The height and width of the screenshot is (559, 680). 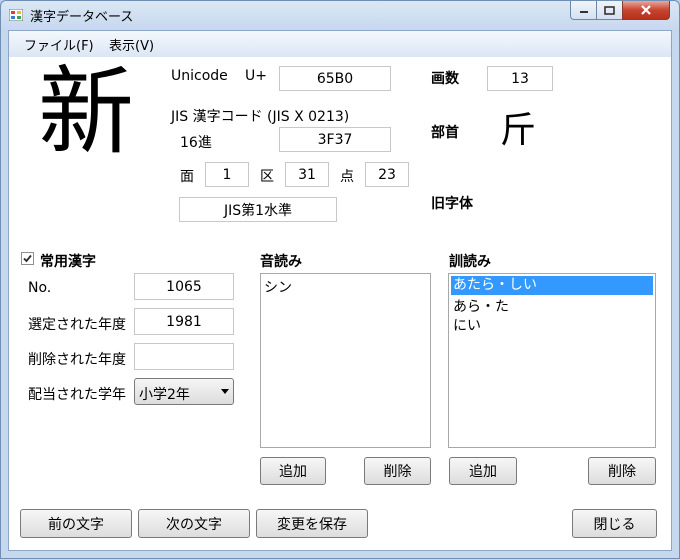 I want to click on no-label: No., so click(x=40, y=288).